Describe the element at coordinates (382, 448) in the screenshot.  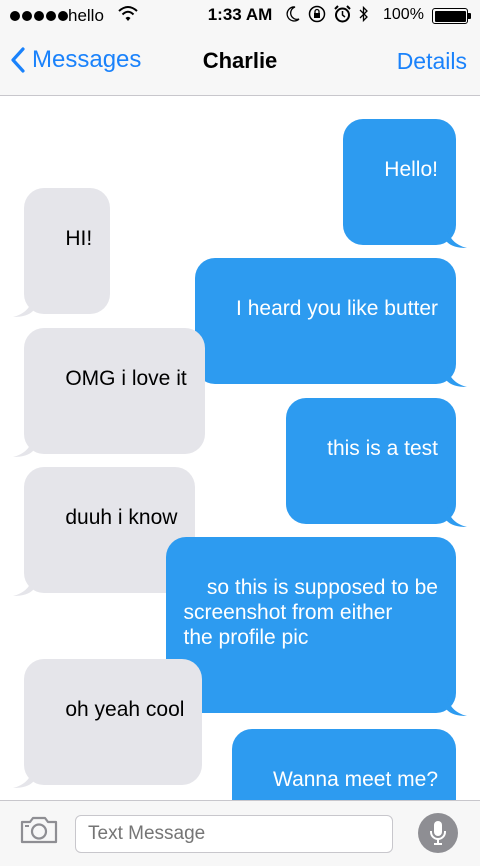
I see `message-text: this is a test` at that location.